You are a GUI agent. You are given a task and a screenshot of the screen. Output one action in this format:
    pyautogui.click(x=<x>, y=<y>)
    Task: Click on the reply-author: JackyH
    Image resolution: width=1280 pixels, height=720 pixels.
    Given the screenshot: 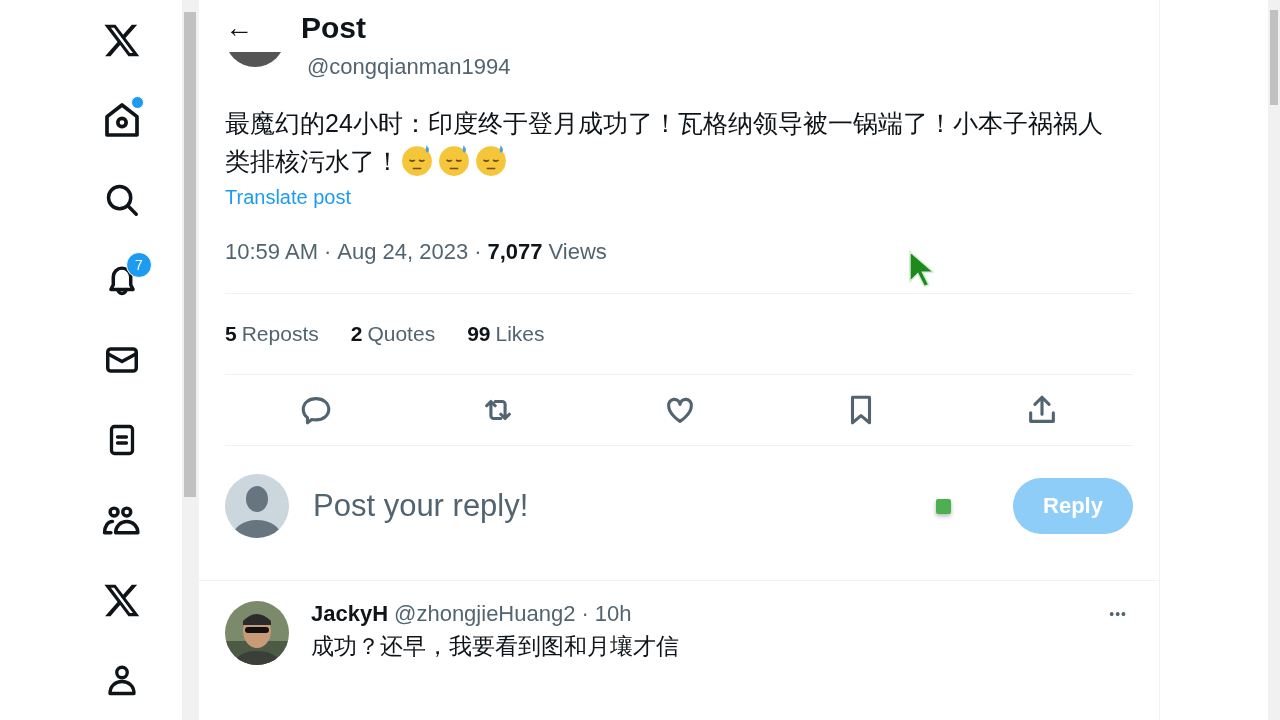 What is the action you would take?
    pyautogui.click(x=350, y=614)
    